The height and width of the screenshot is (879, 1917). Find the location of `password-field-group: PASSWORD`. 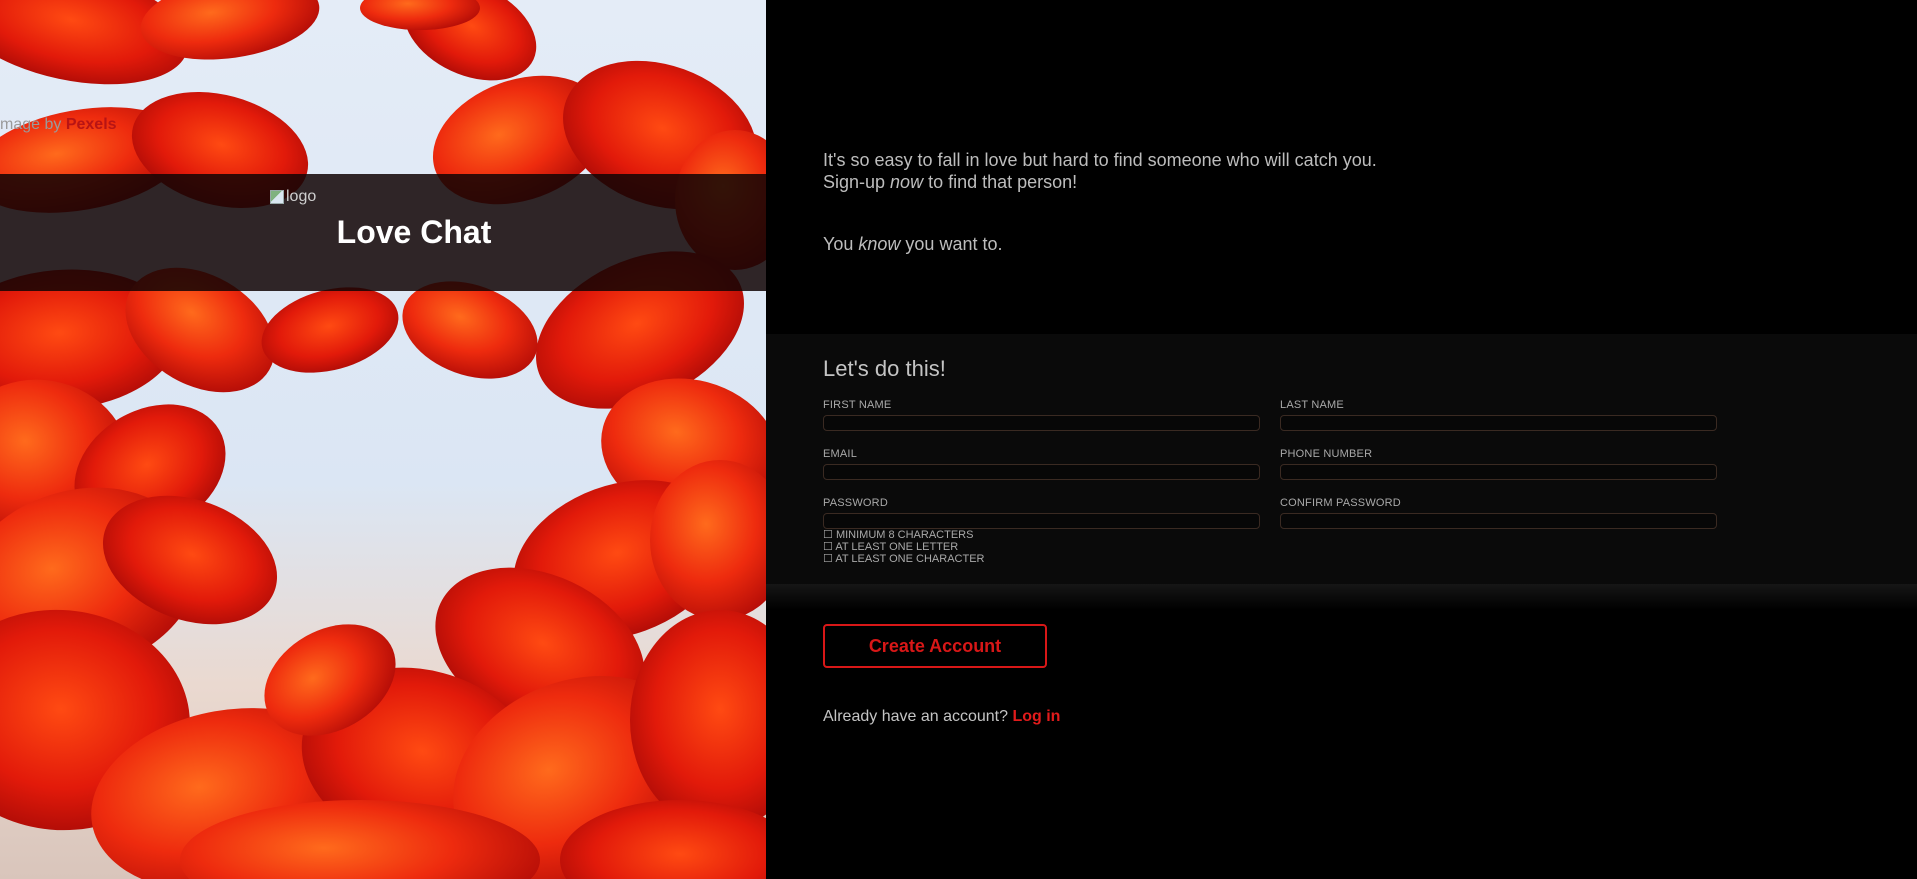

password-field-group: PASSWORD is located at coordinates (1041, 513).